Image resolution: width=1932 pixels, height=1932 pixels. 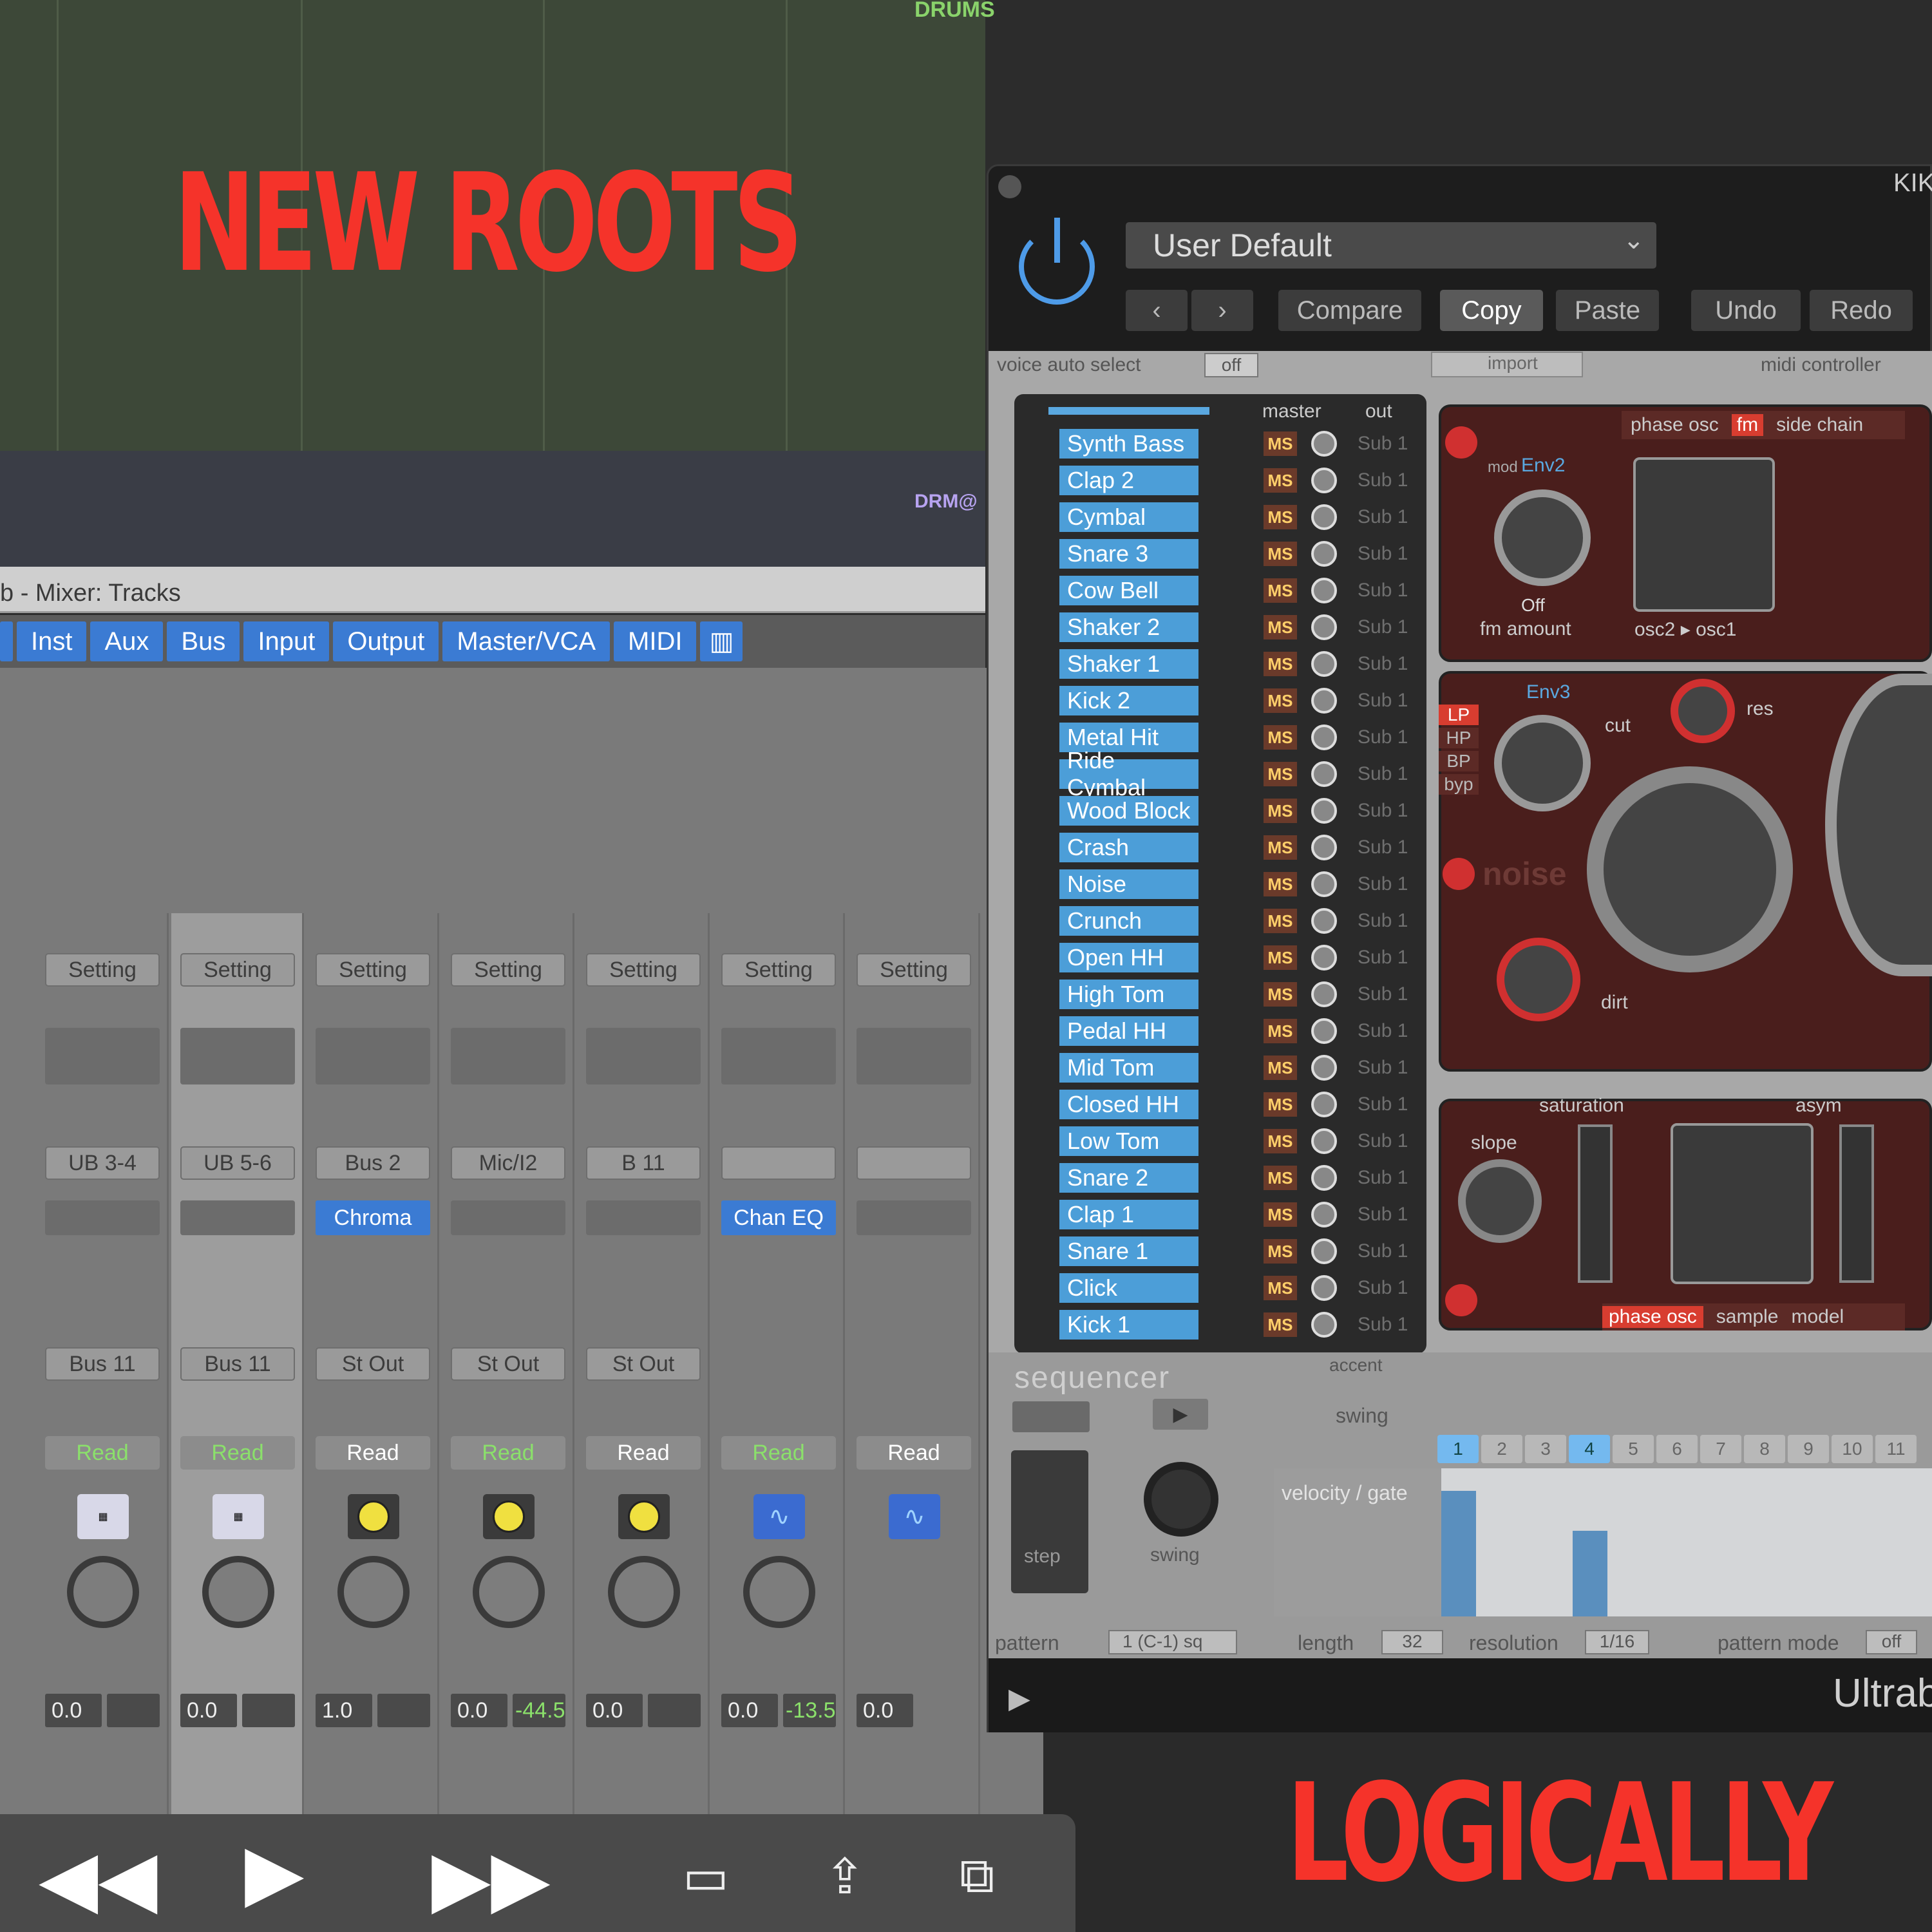 I want to click on input-slot: UB 3-4, so click(x=103, y=1163).